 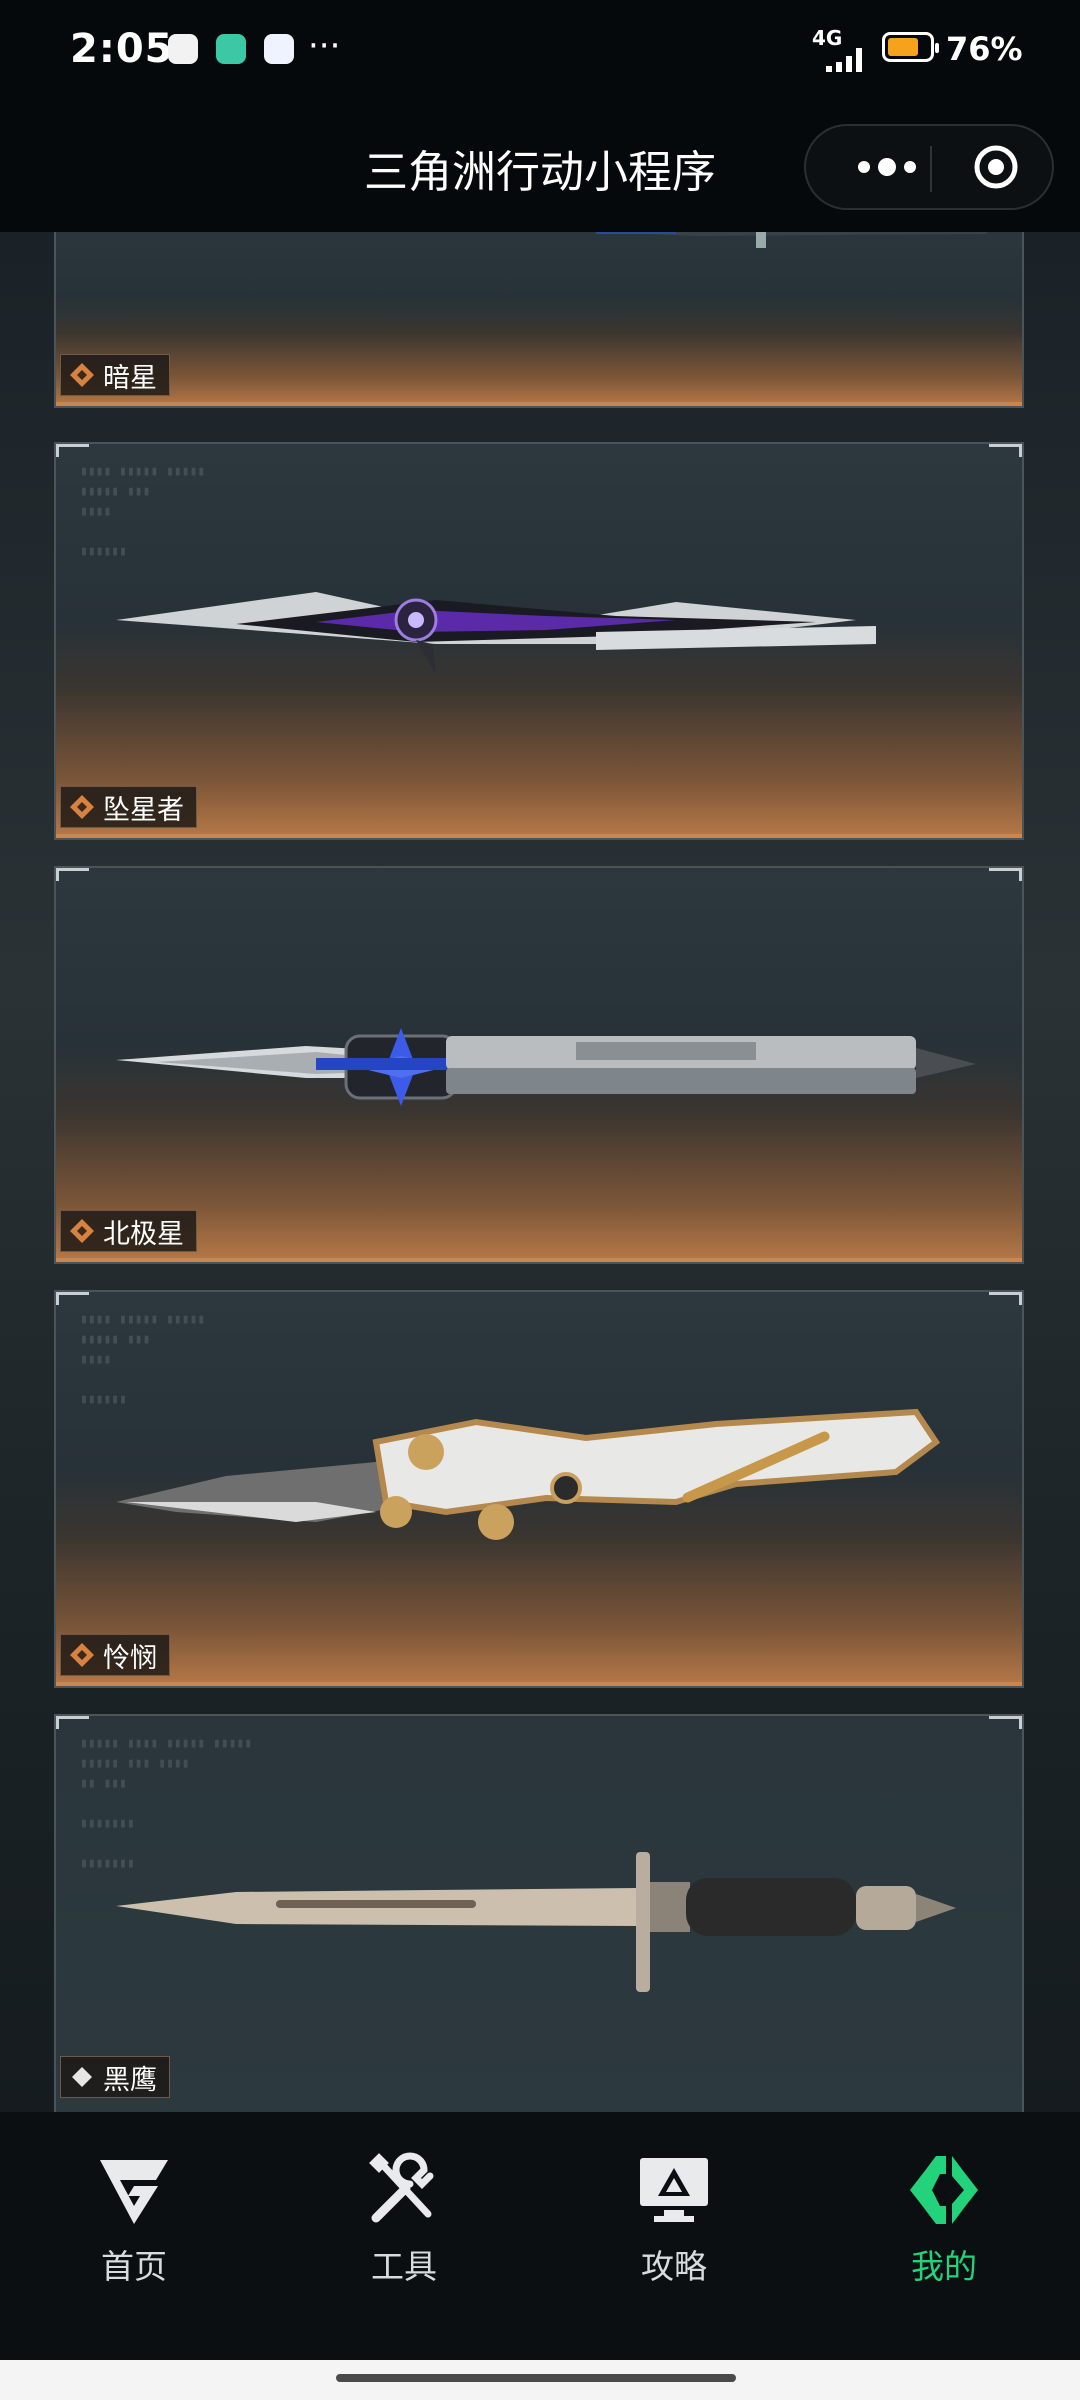 What do you see at coordinates (910, 47) in the screenshot?
I see `battery-icon` at bounding box center [910, 47].